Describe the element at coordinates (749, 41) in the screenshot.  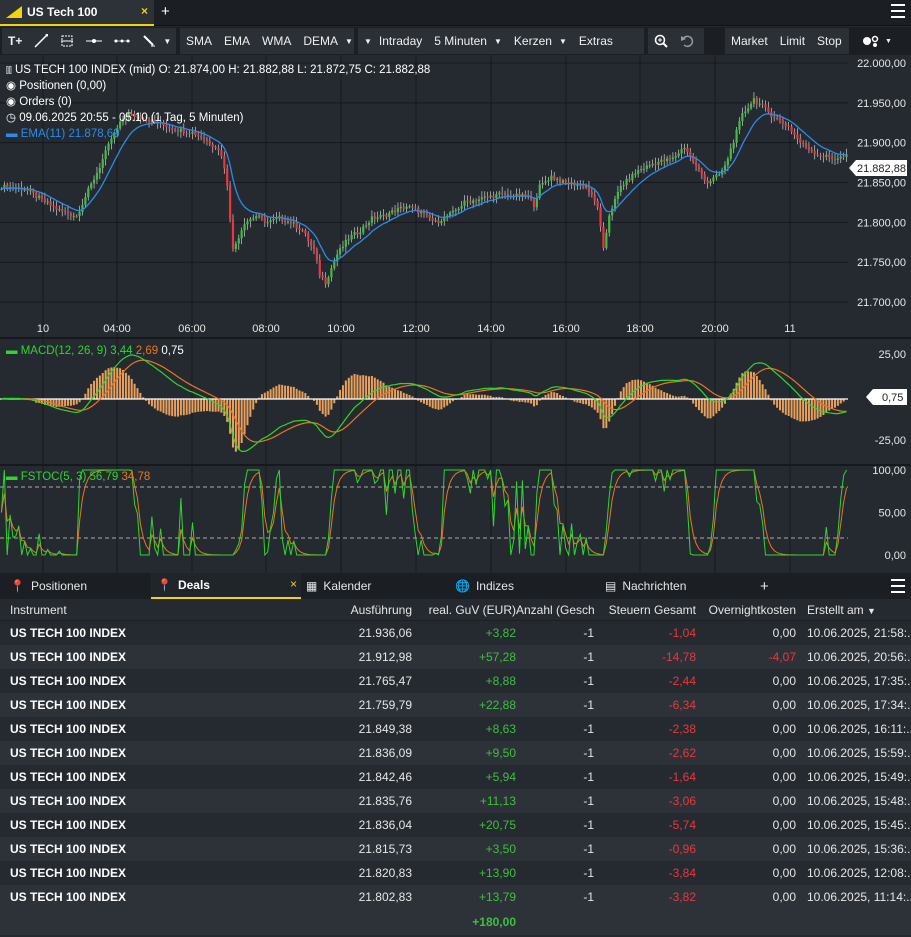
I see `market-order-button: Market` at that location.